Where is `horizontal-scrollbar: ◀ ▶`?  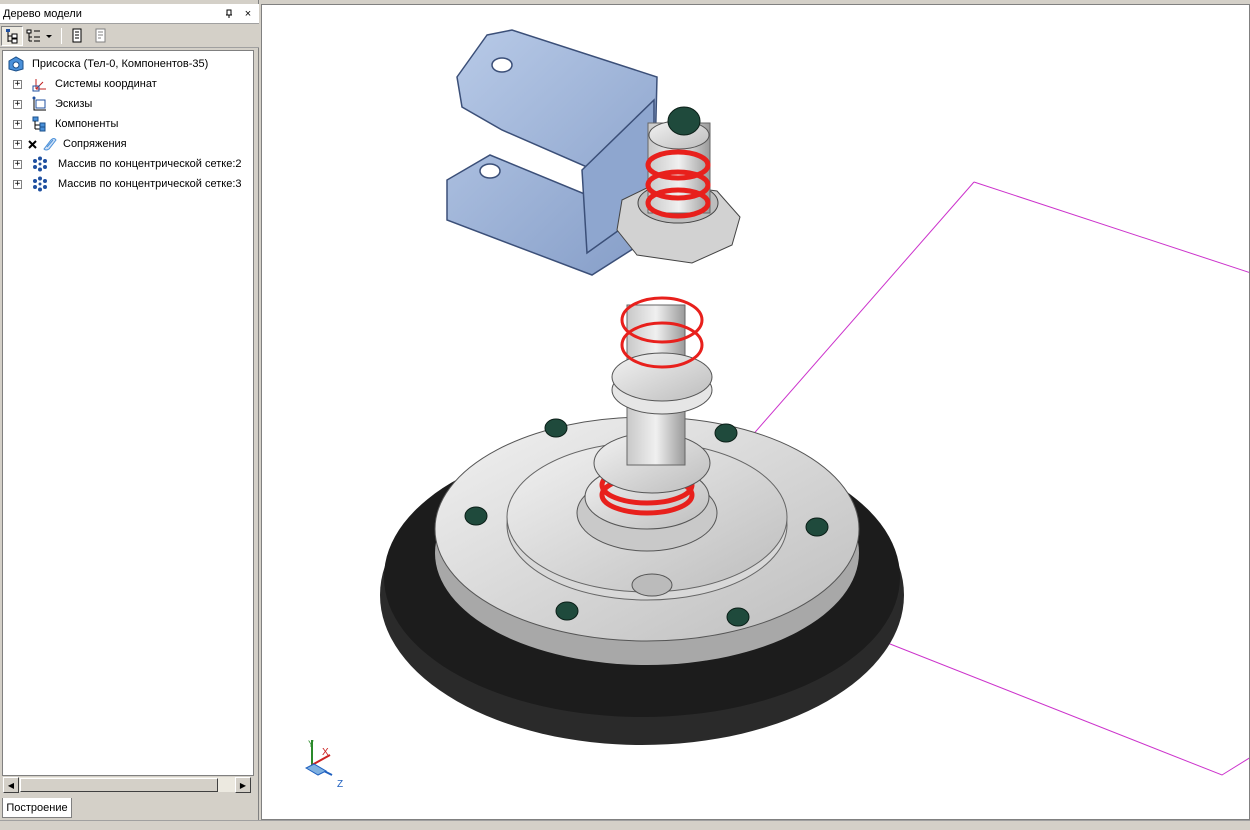
horizontal-scrollbar: ◀ ▶ is located at coordinates (127, 784).